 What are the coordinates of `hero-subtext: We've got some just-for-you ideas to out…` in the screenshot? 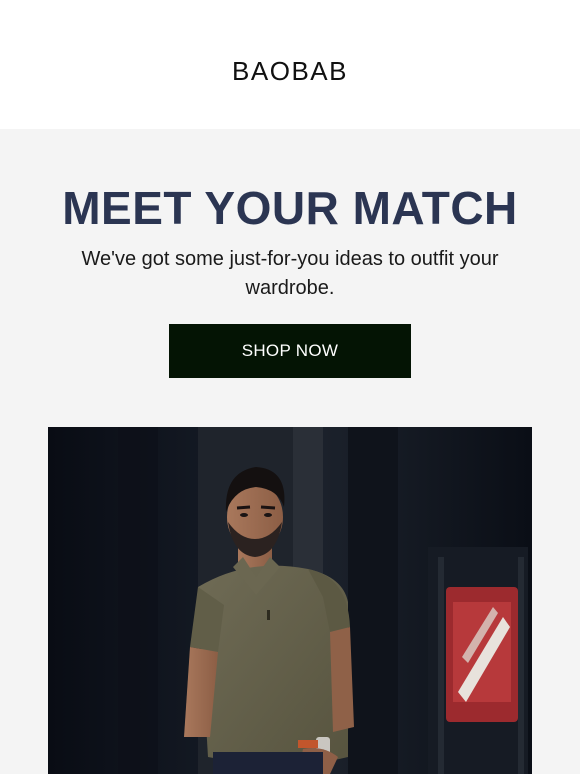 It's located at (290, 273).